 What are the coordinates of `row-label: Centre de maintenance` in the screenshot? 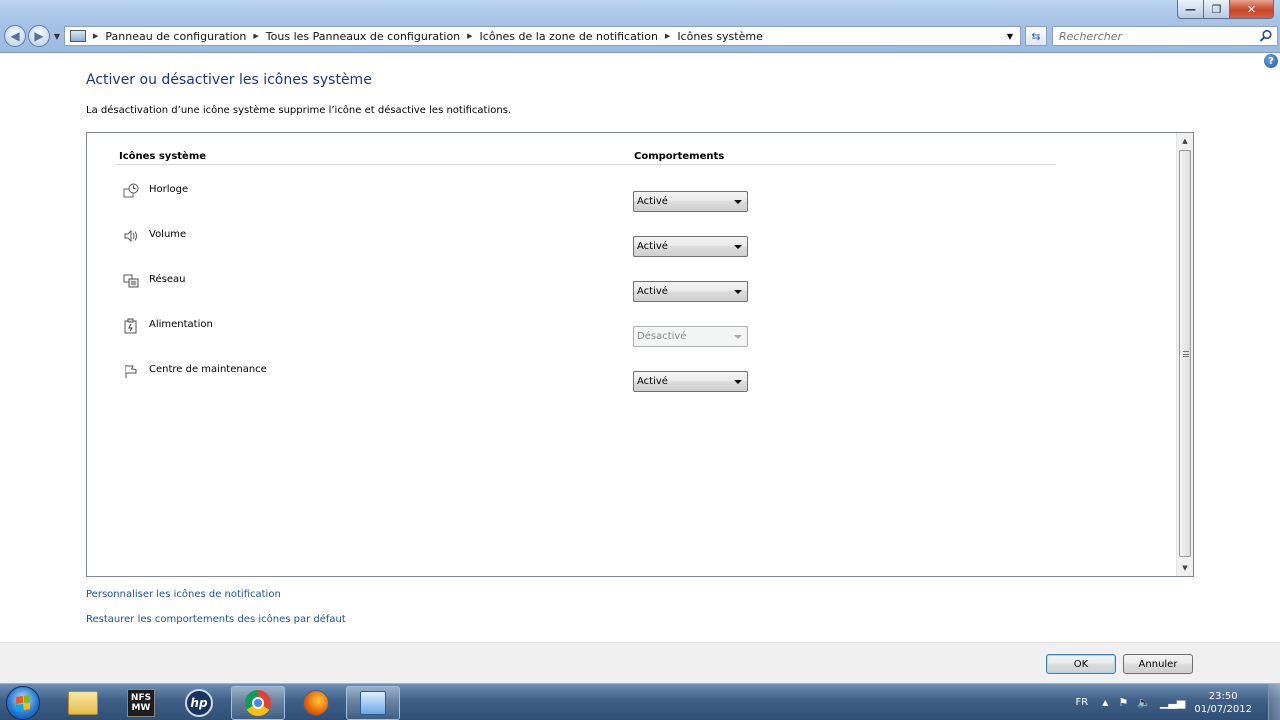 It's located at (208, 369).